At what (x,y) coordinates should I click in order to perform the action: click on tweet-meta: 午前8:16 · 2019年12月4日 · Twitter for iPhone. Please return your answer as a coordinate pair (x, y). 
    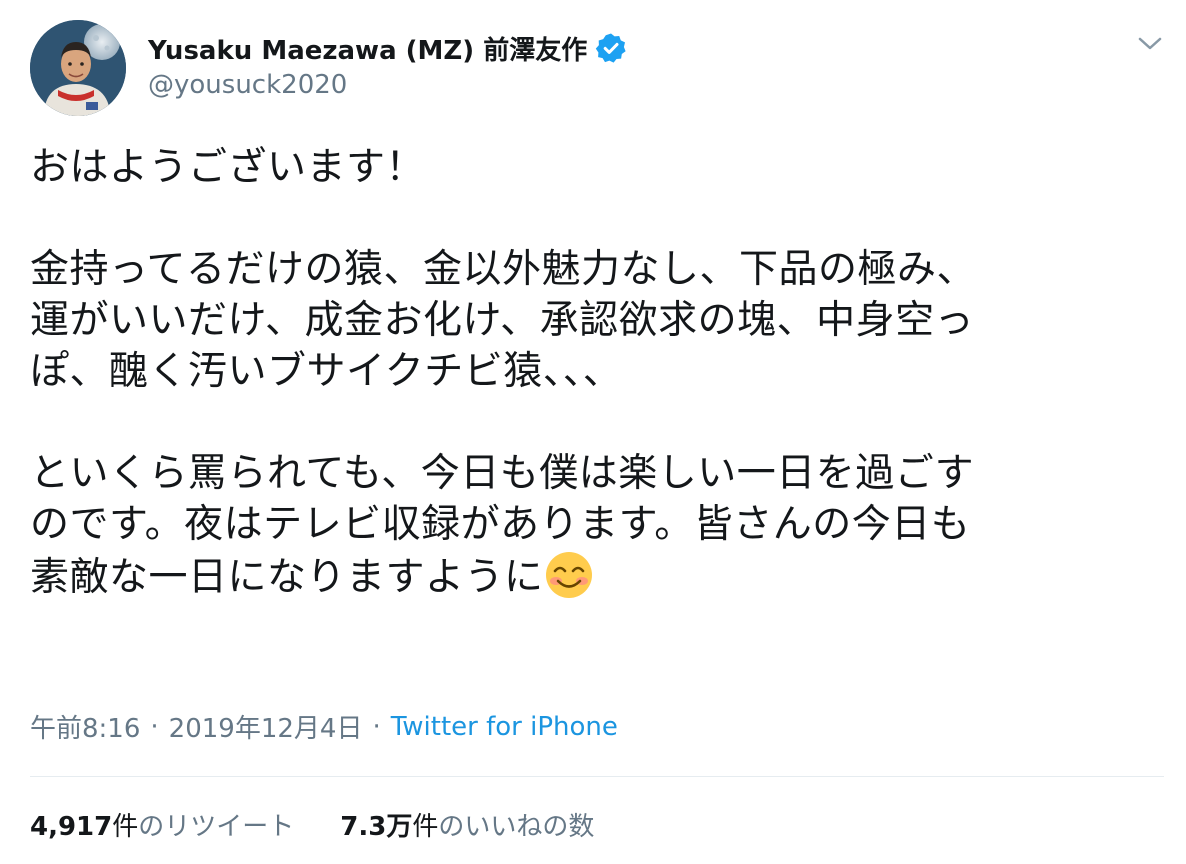
    Looking at the image, I should click on (324, 726).